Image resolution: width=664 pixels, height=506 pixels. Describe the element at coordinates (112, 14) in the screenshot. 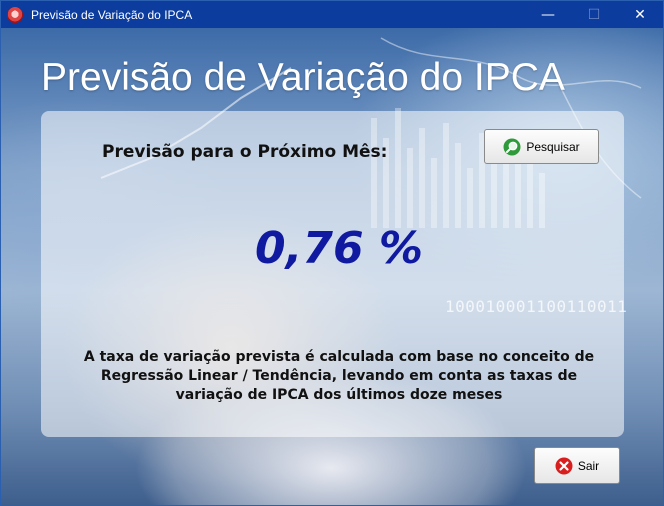

I see `window-title: Previsão de Variação do IPCA` at that location.